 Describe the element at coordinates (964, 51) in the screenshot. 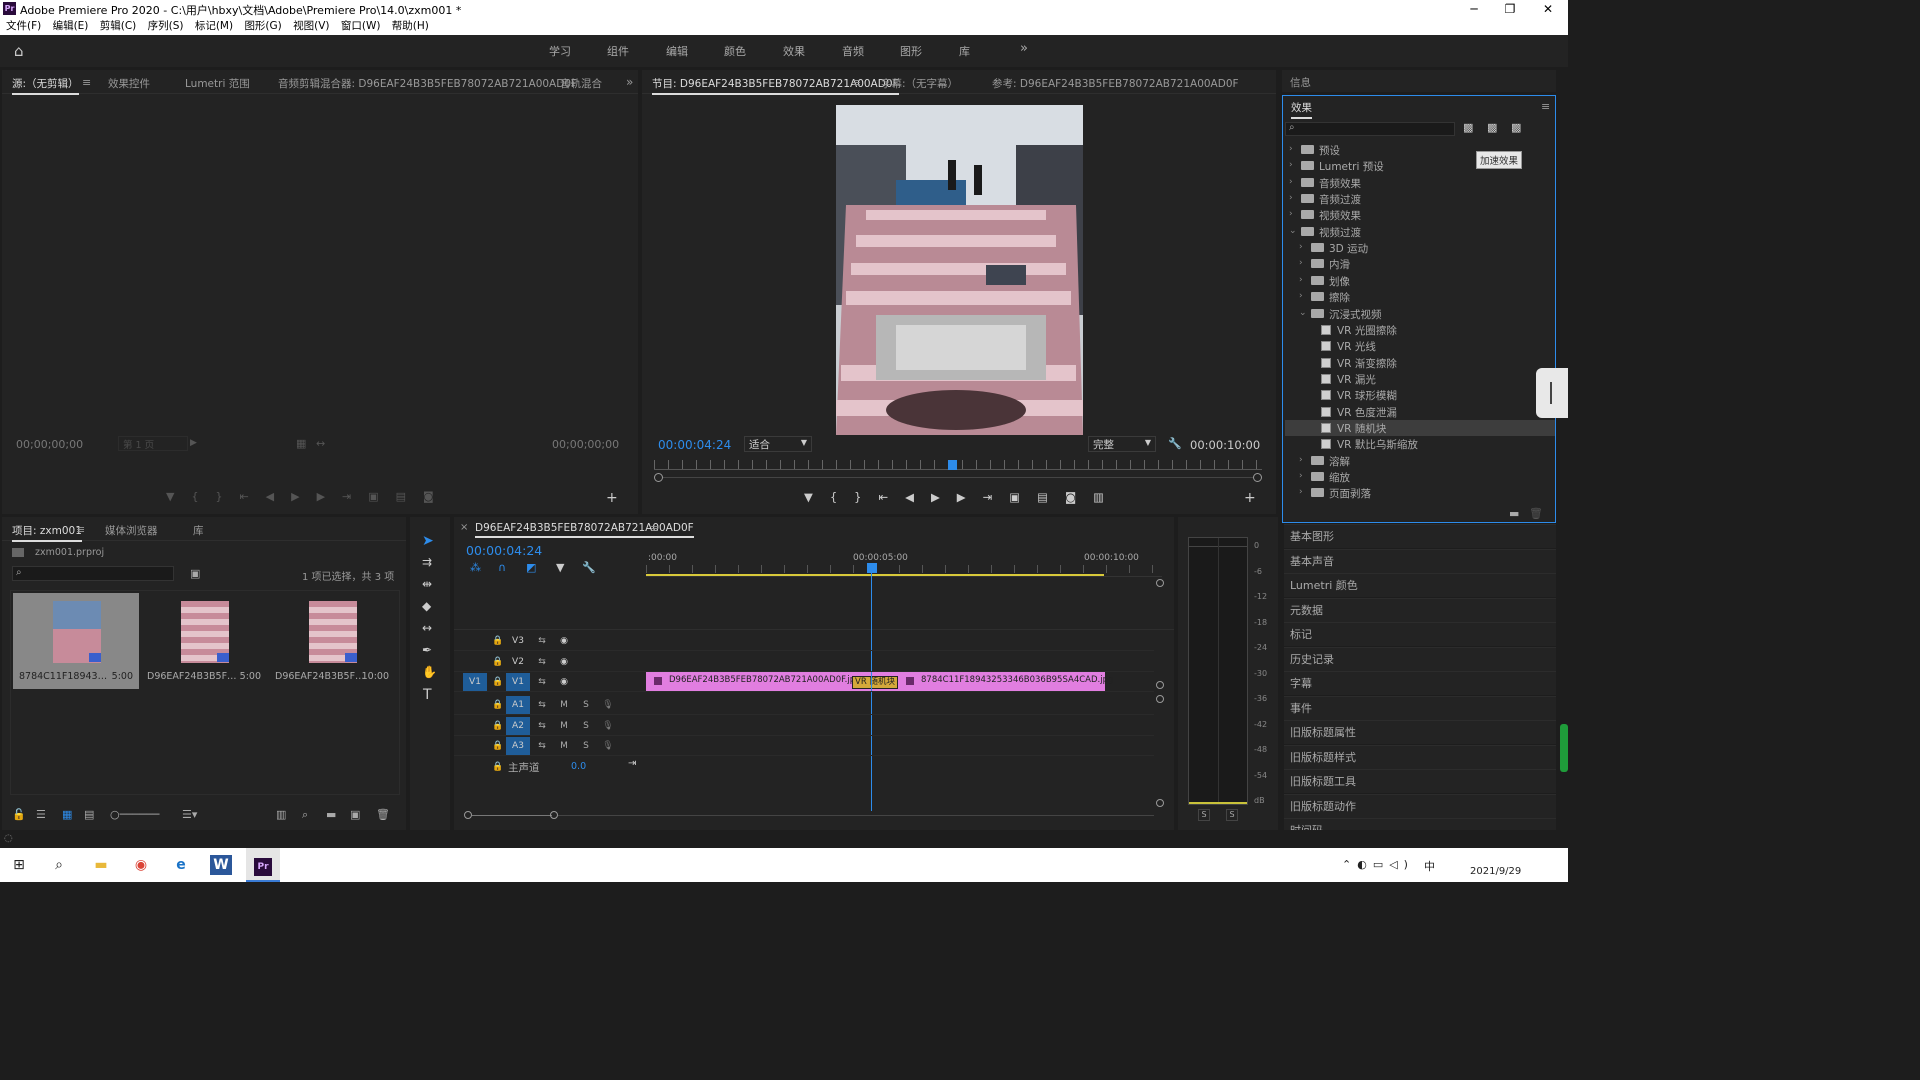

I see `workspace-libraries: 库` at that location.